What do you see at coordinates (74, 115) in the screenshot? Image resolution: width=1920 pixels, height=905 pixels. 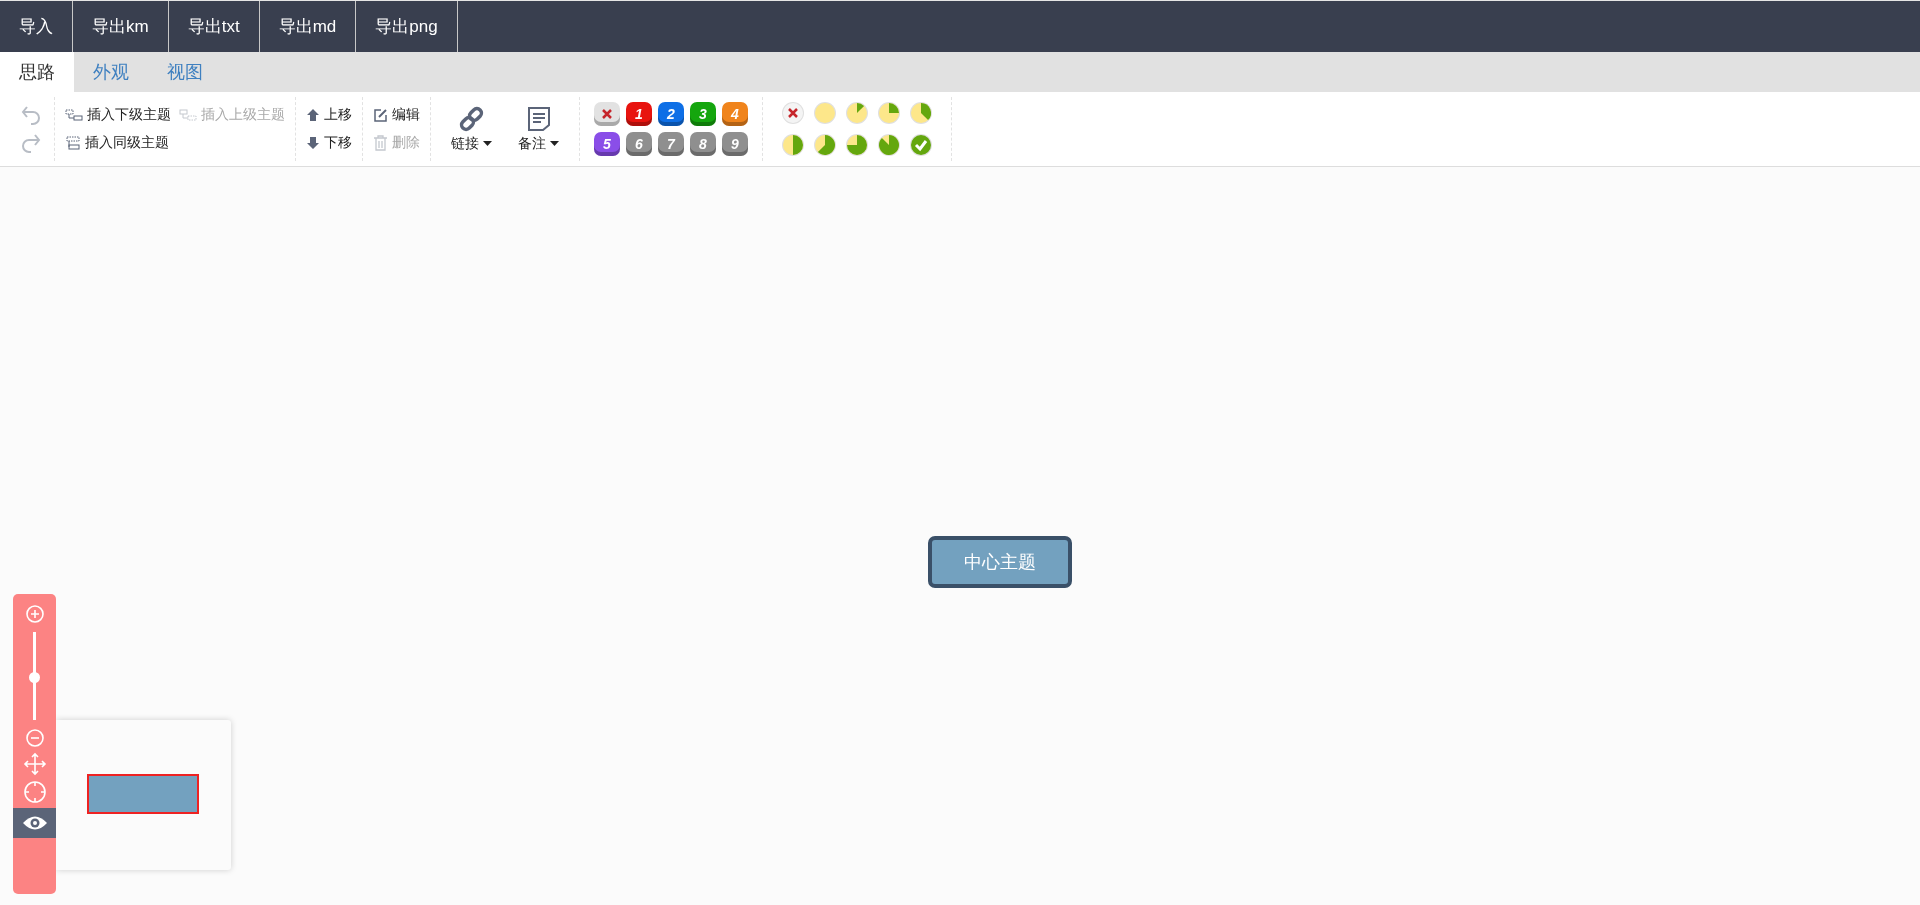 I see `insert-child-icon` at bounding box center [74, 115].